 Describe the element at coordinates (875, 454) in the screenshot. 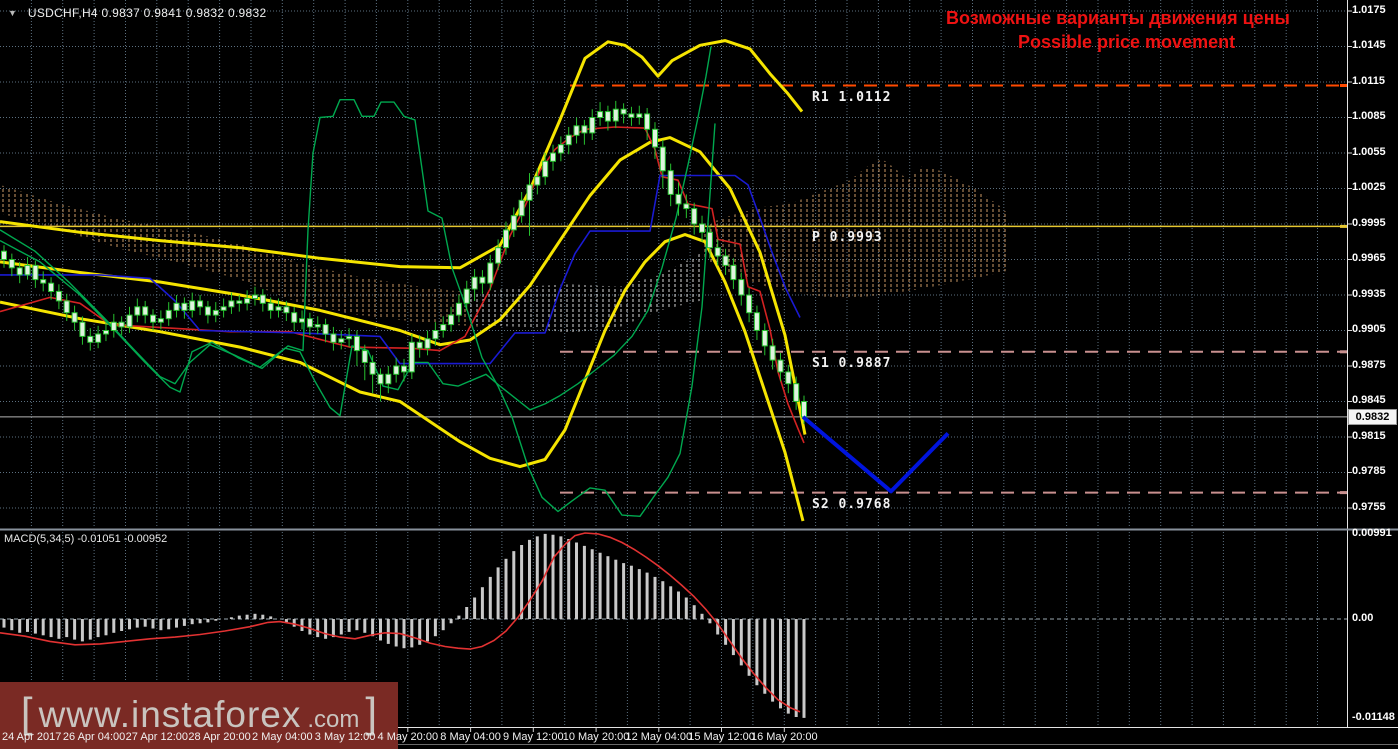

I see `price-projection-line` at that location.